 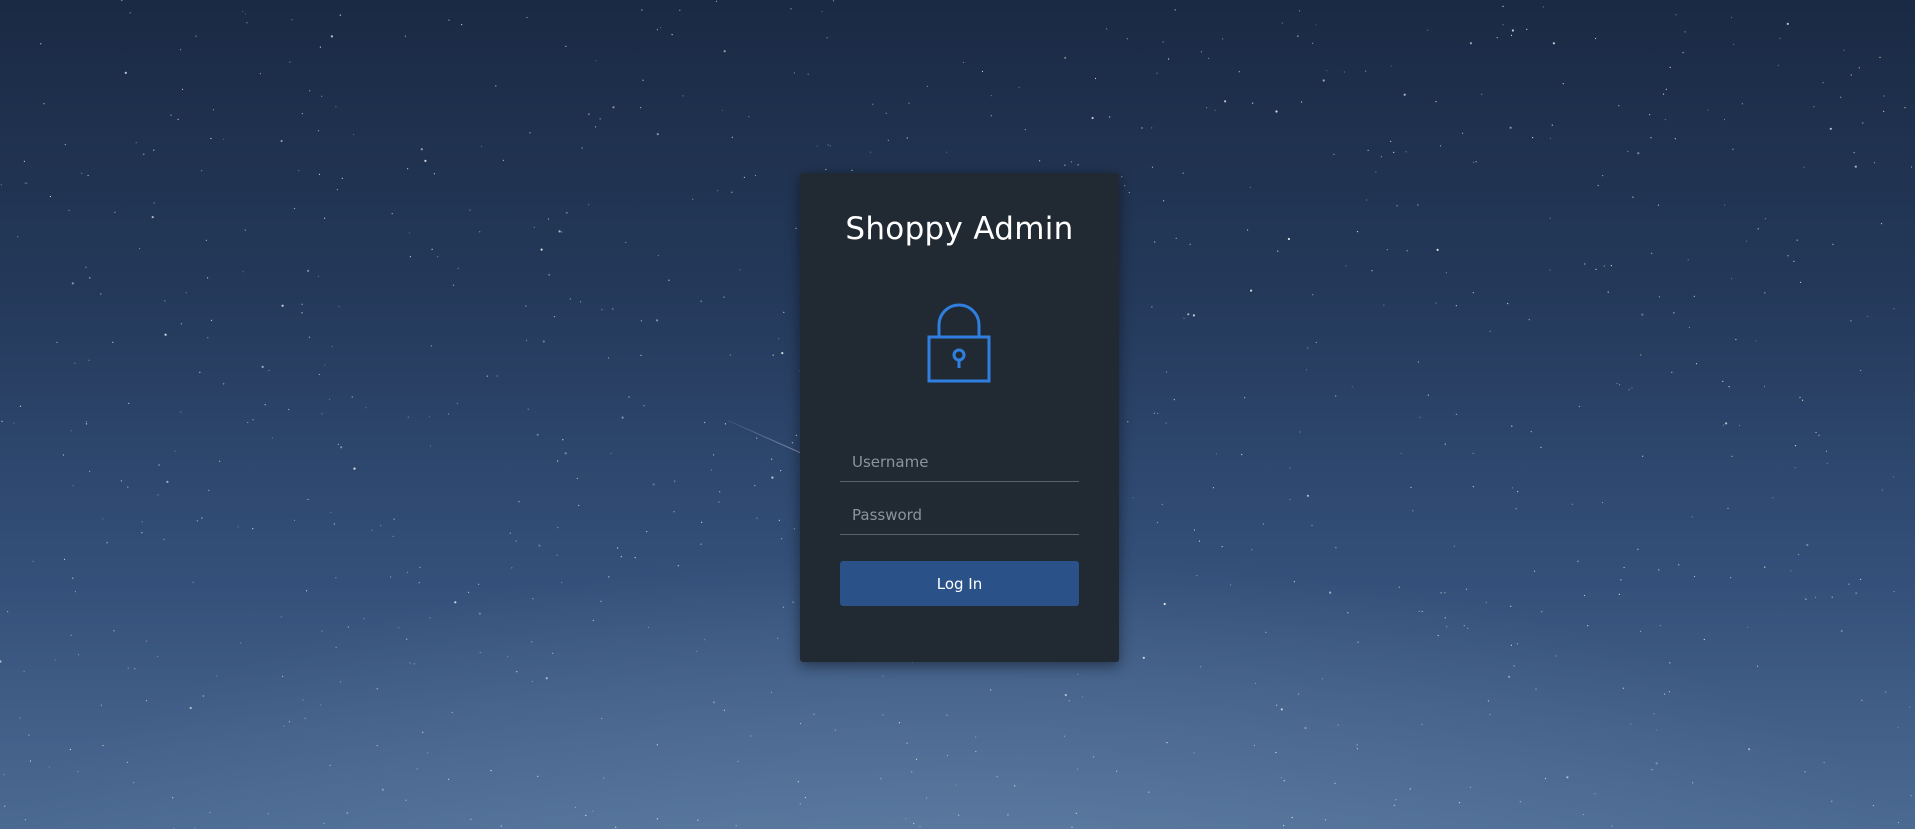 What do you see at coordinates (959, 515) in the screenshot?
I see `password-input` at bounding box center [959, 515].